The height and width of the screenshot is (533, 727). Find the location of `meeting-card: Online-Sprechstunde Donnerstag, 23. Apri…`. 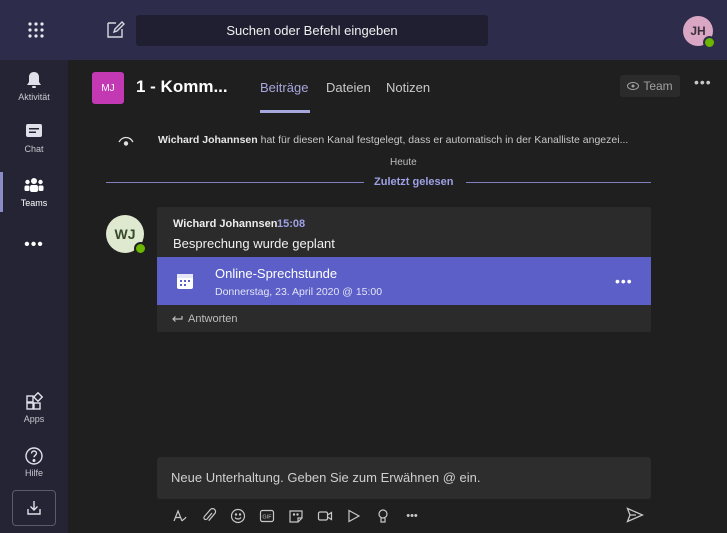

meeting-card: Online-Sprechstunde Donnerstag, 23. Apri… is located at coordinates (404, 281).